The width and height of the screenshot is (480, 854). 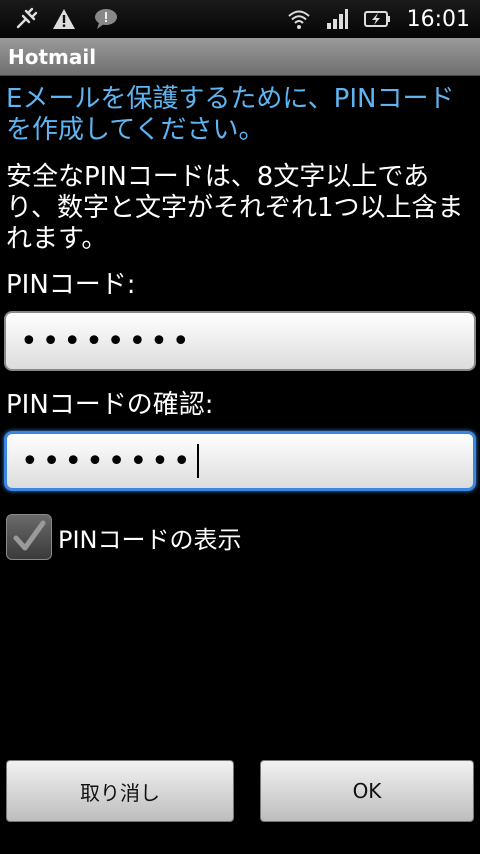 What do you see at coordinates (150, 539) in the screenshot?
I see `show-pin-label: PINコードの表示` at bounding box center [150, 539].